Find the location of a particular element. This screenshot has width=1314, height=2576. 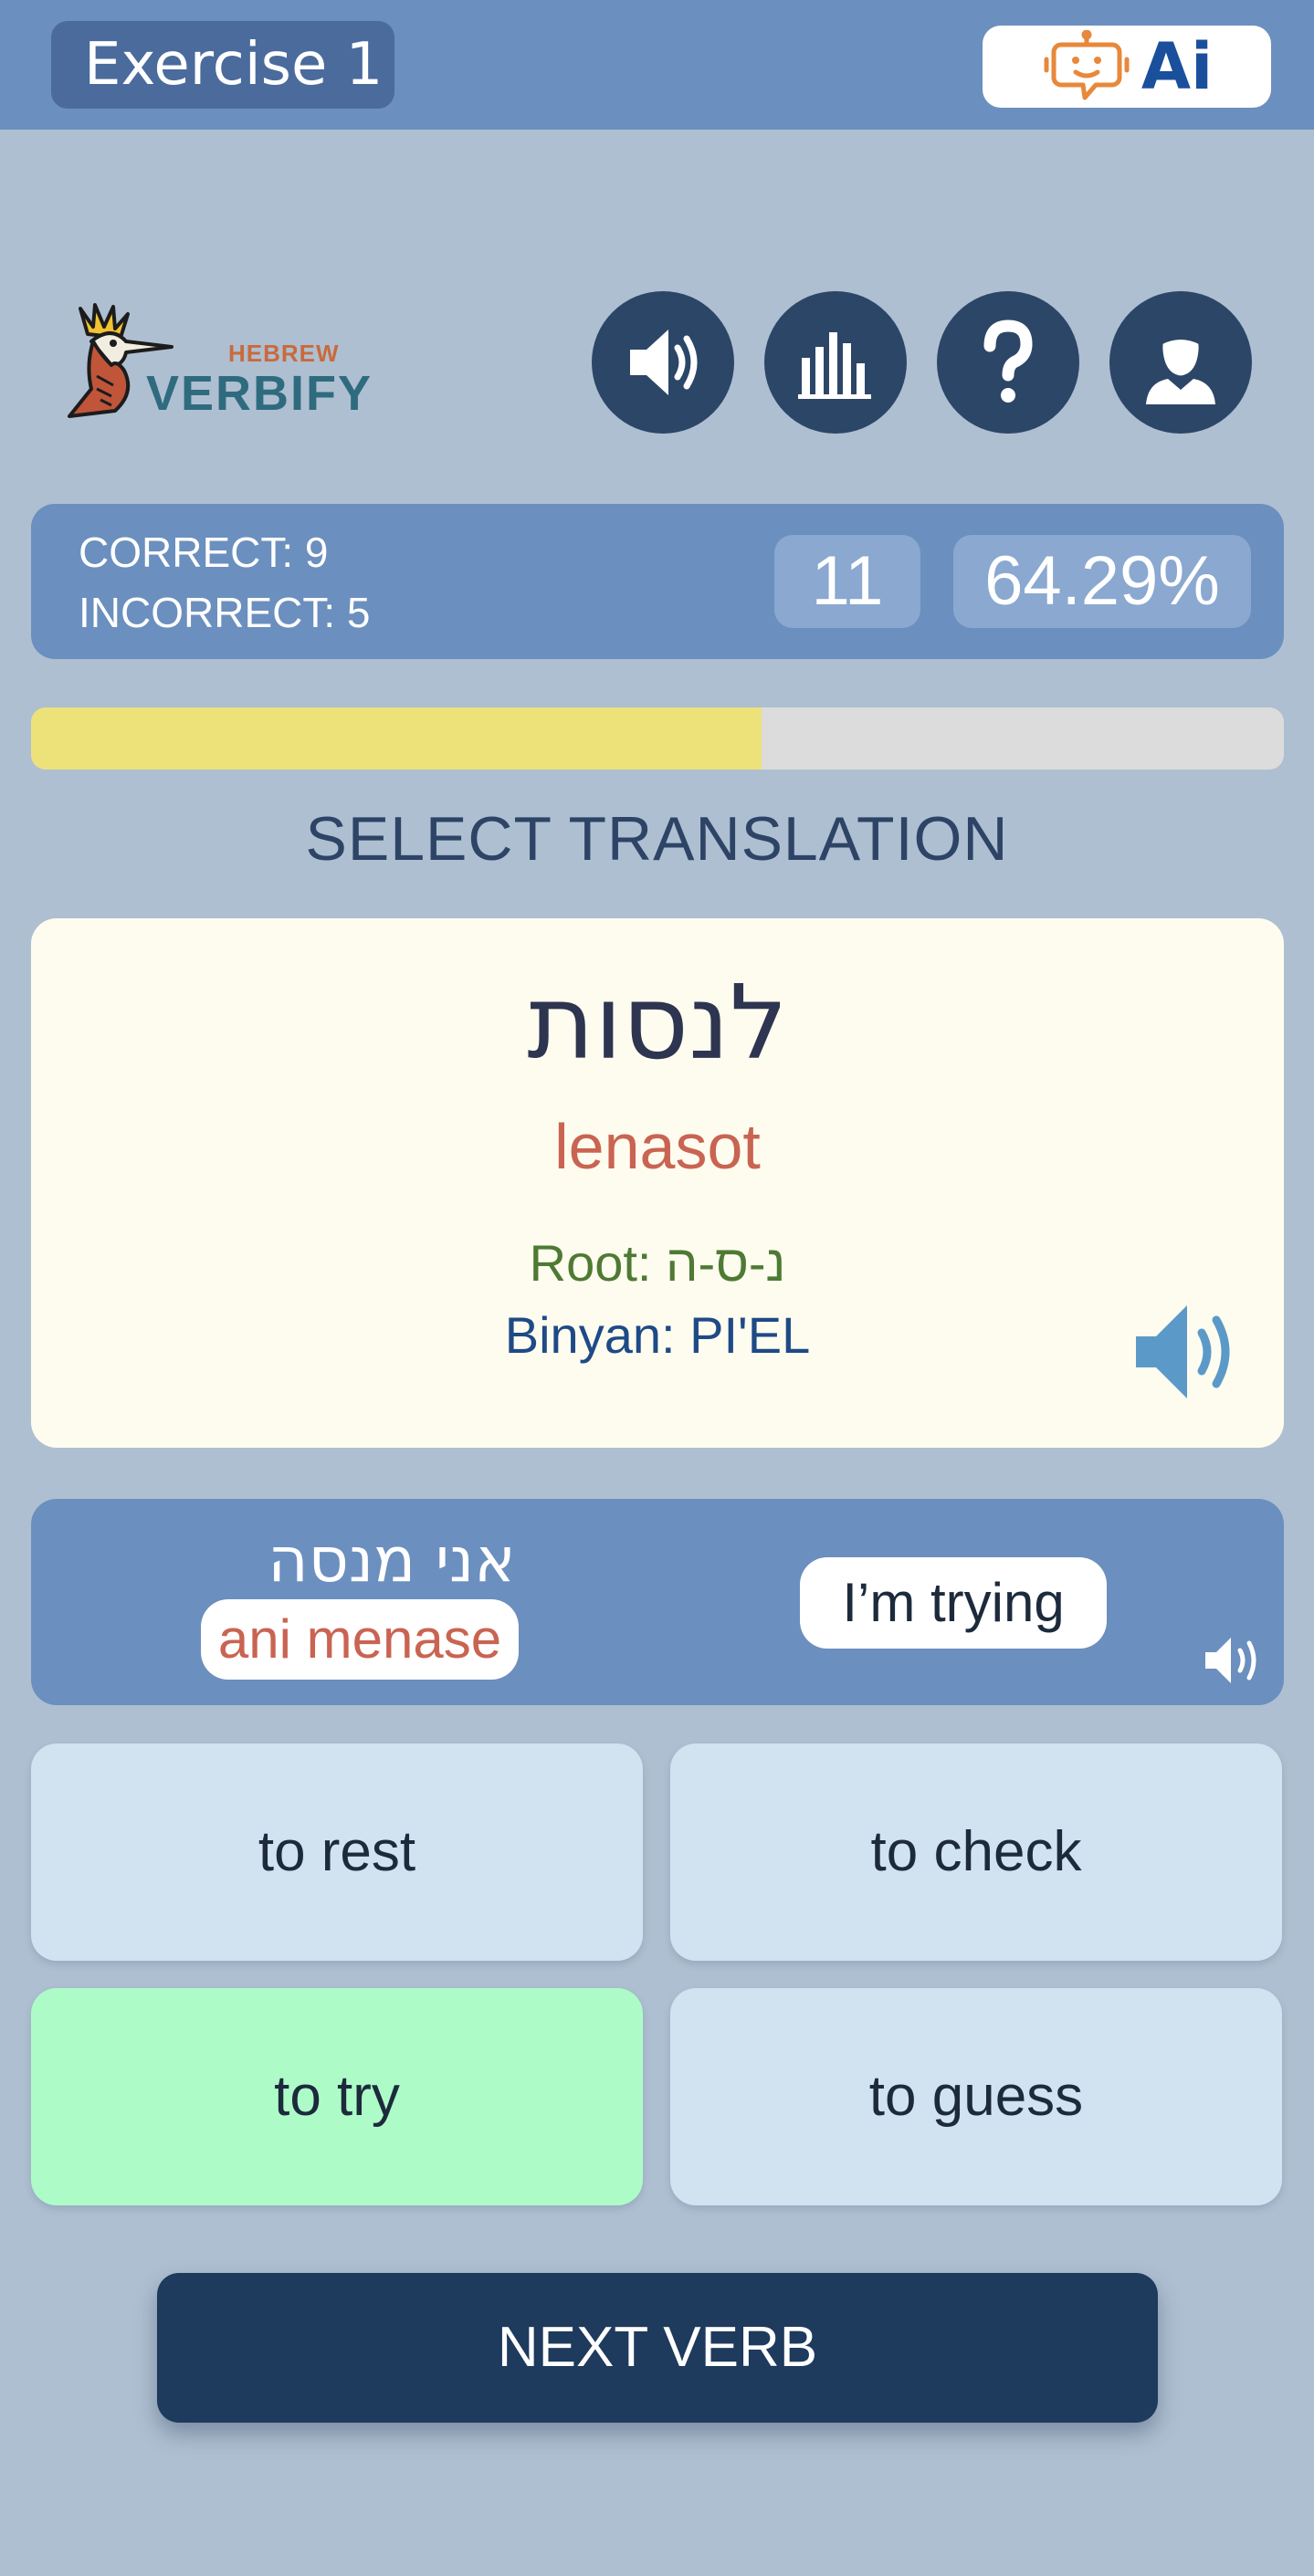

example-transliteration: ani menase is located at coordinates (360, 1640).